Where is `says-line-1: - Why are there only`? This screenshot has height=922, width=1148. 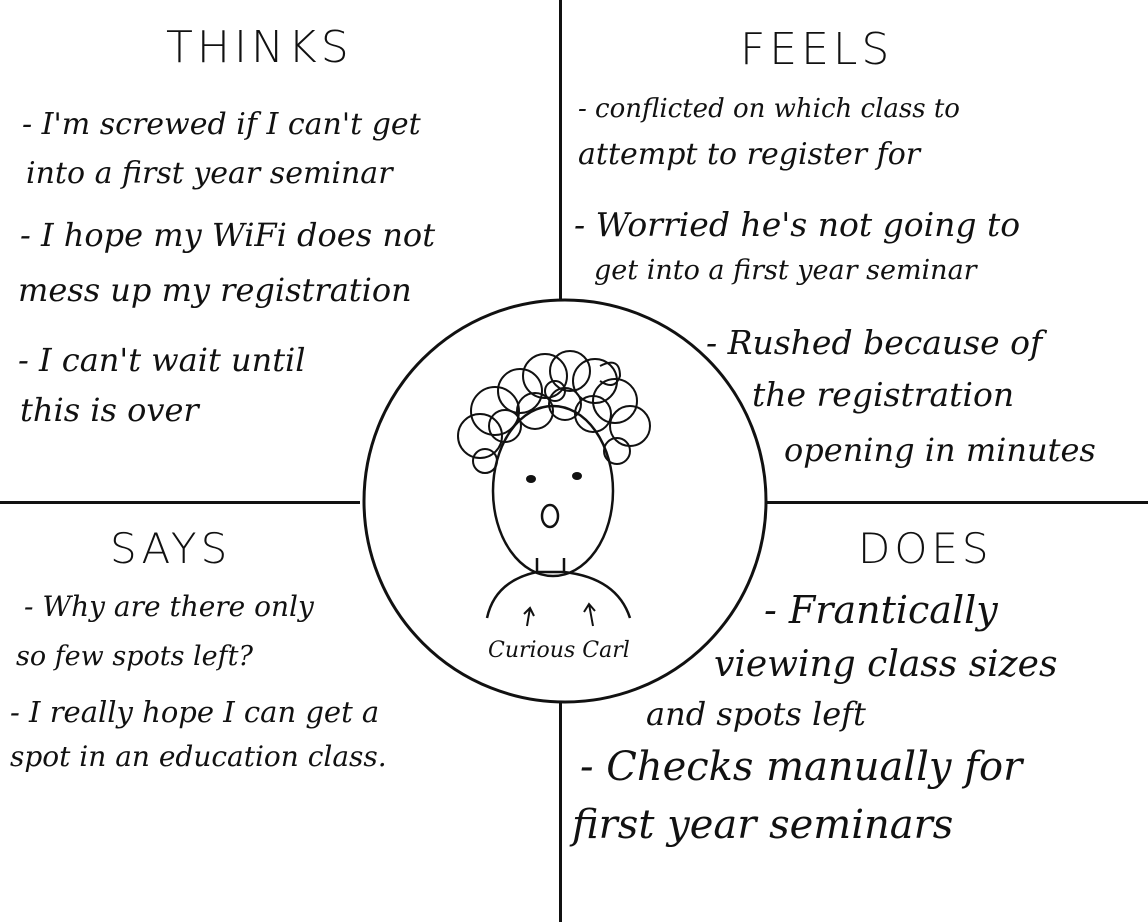 says-line-1: - Why are there only is located at coordinates (169, 606).